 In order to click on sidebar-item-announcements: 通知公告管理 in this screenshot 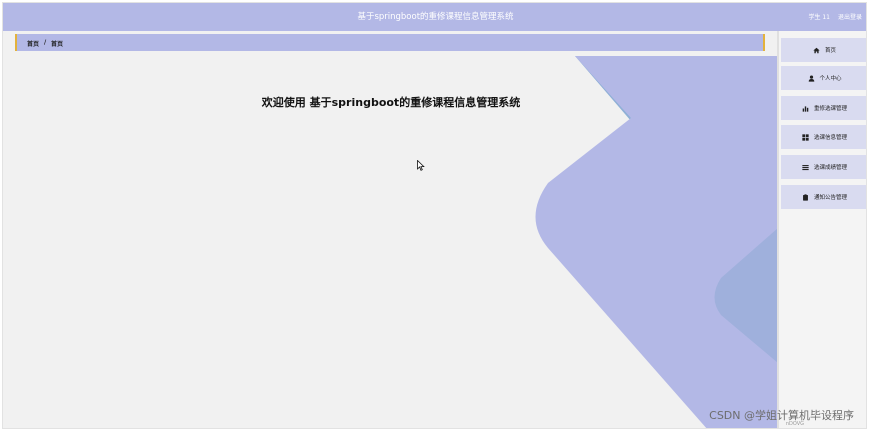, I will do `click(823, 197)`.